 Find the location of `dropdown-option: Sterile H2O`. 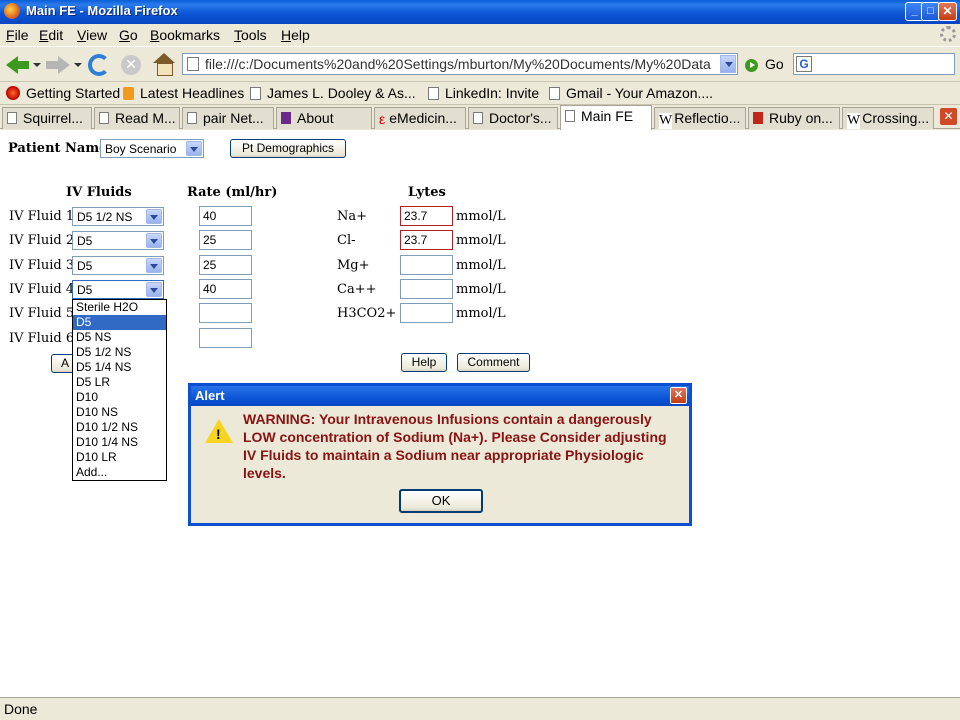

dropdown-option: Sterile H2O is located at coordinates (119, 307).